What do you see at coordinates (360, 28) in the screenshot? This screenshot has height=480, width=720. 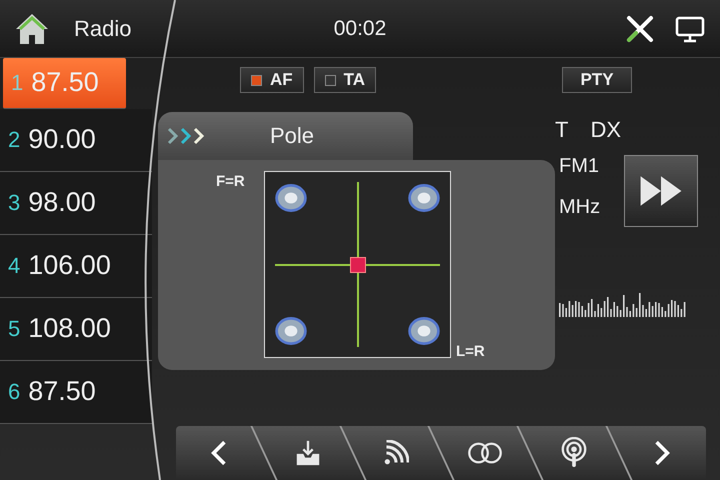 I see `clock: 00:02` at bounding box center [360, 28].